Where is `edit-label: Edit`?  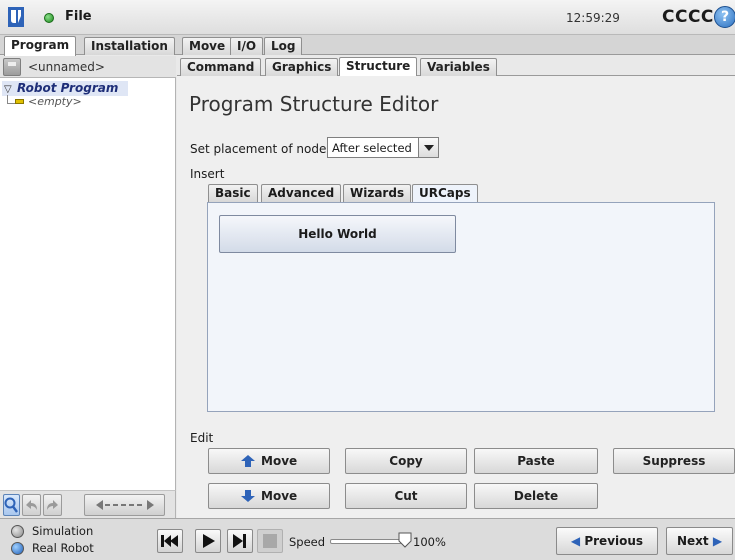
edit-label: Edit is located at coordinates (202, 438).